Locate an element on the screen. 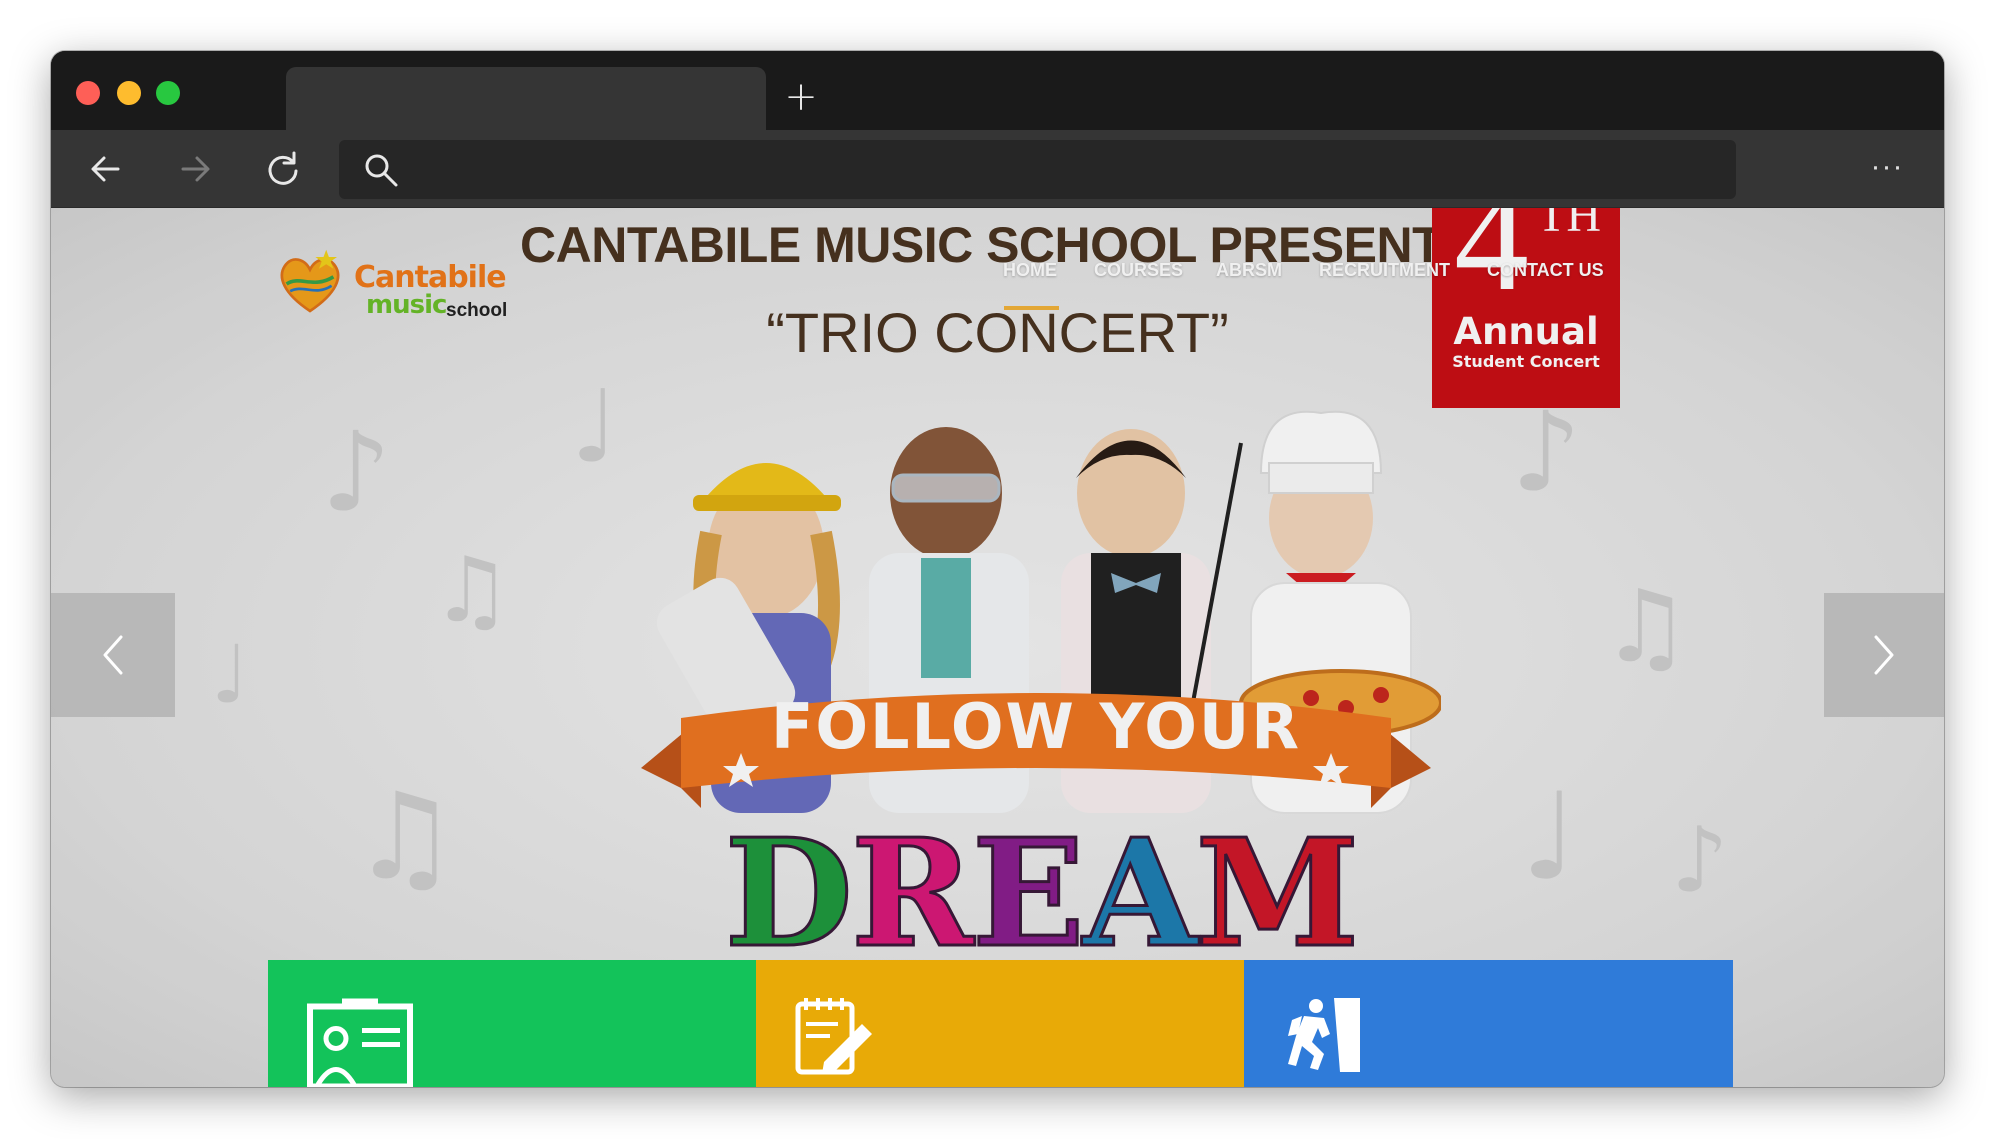 The width and height of the screenshot is (1995, 1139). browser-menu-button: ··· is located at coordinates (1887, 169).